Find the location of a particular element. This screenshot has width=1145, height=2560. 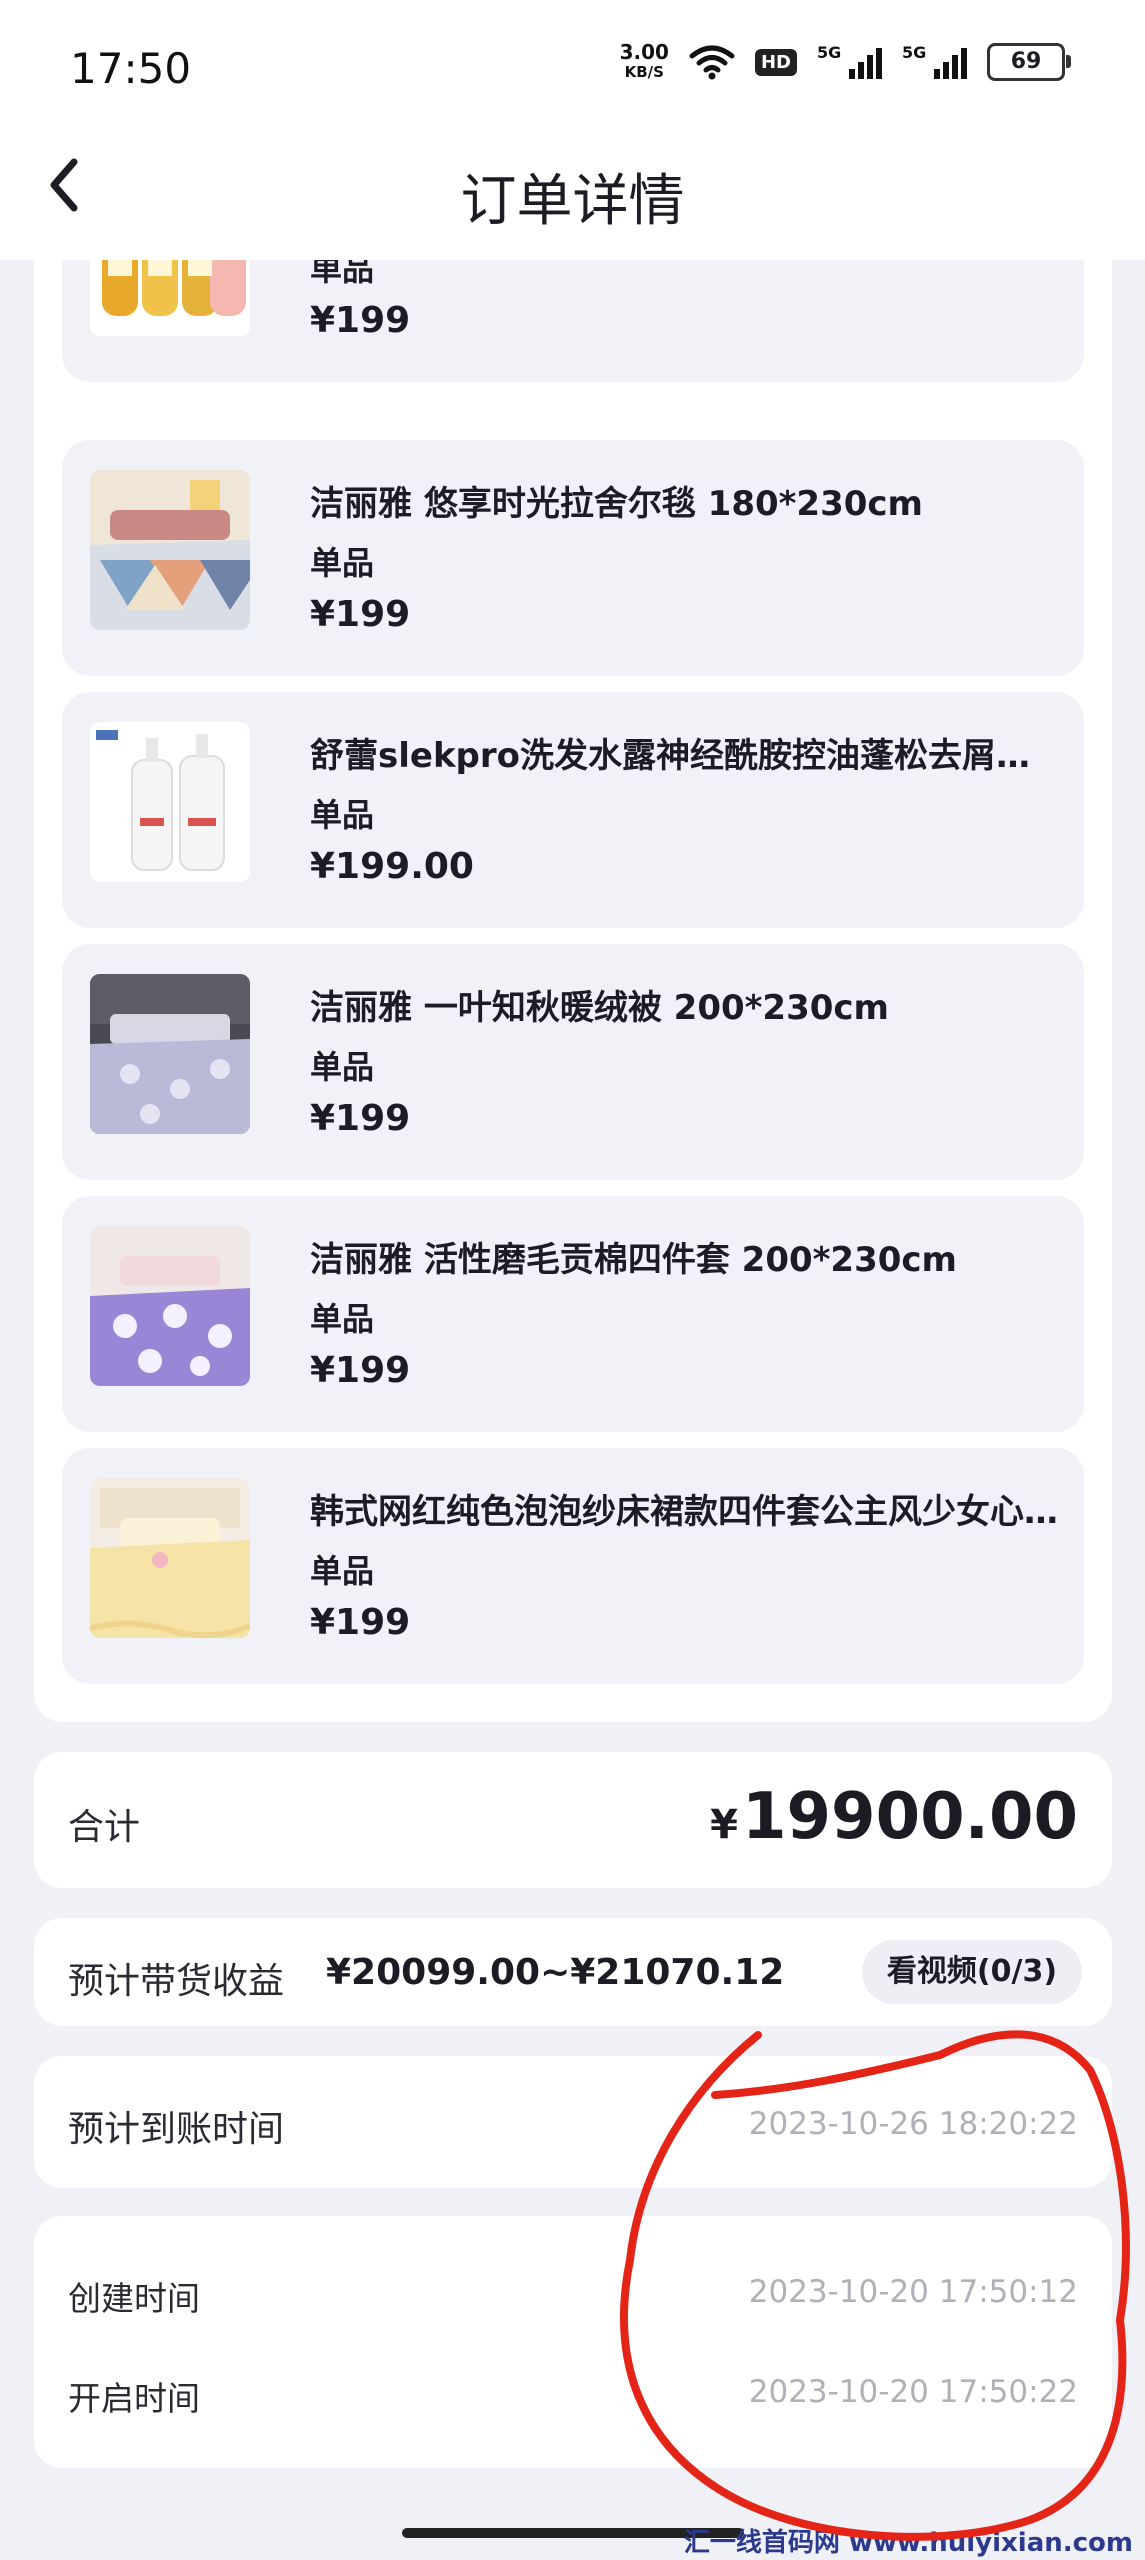

item-name: 舒蕾slekpro洗发水露神经酰胺控油蓬松去屑止痒洗发水 is located at coordinates (685, 756).